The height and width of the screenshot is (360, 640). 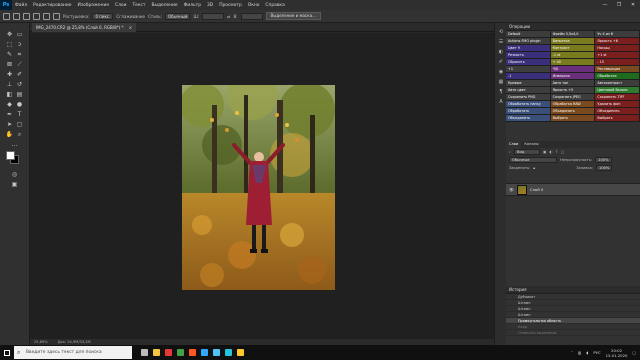 I want to click on menu-item-help: Справка, so click(x=274, y=5).